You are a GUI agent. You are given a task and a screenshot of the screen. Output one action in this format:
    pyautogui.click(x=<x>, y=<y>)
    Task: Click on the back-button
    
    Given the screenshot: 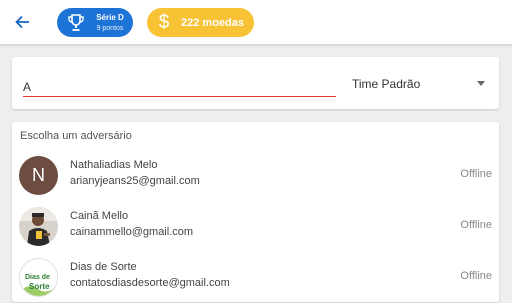 What is the action you would take?
    pyautogui.click(x=22, y=22)
    